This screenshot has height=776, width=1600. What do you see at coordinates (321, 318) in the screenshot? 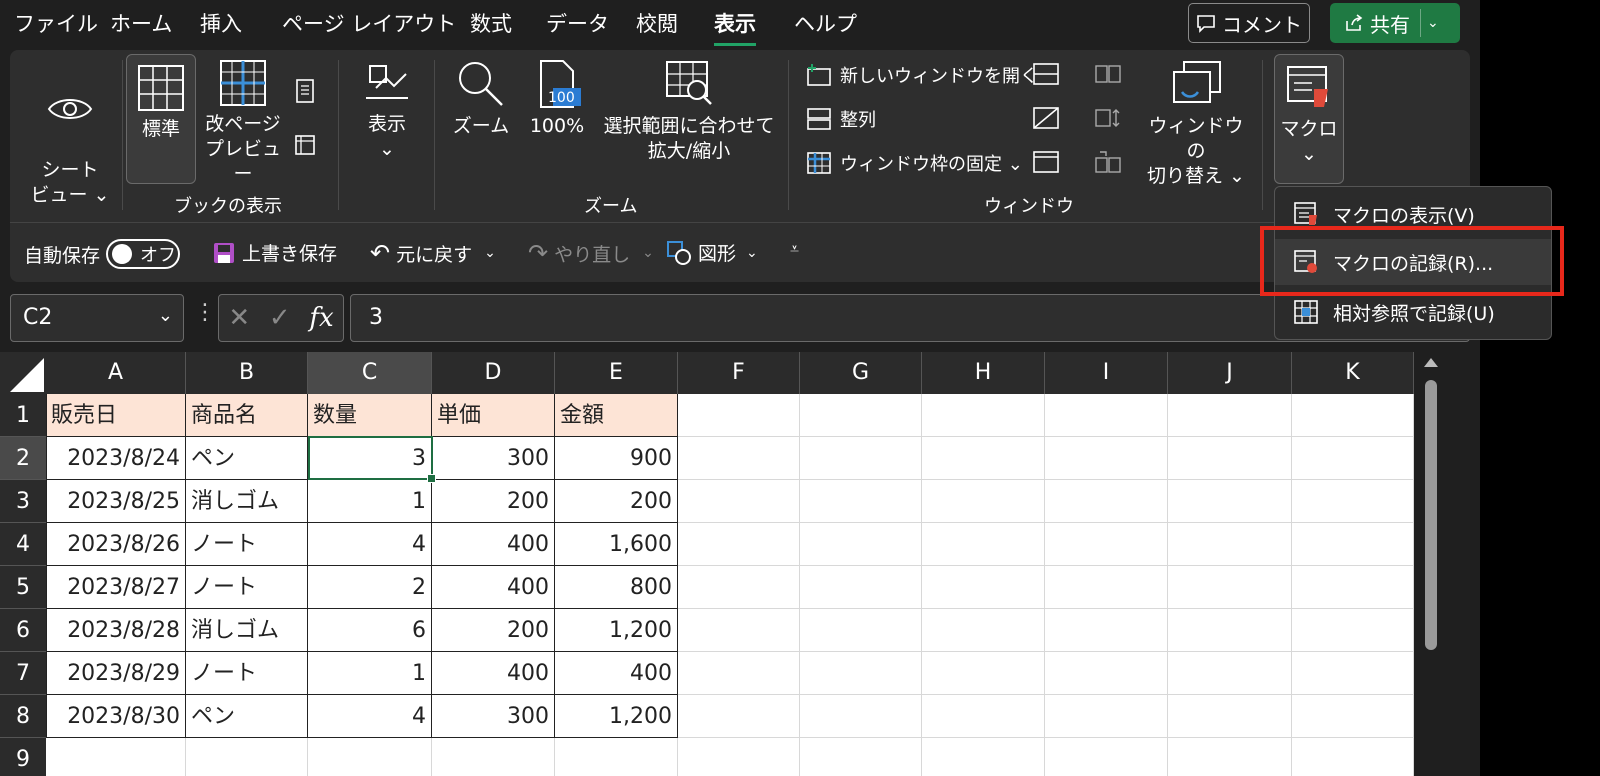
I see `insert-function-button: fx` at bounding box center [321, 318].